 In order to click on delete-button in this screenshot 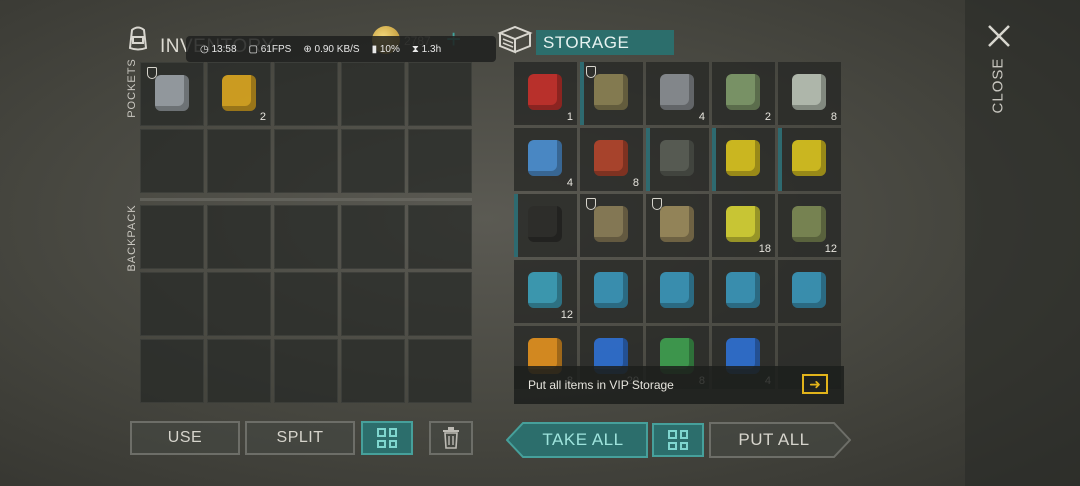, I will do `click(451, 438)`.